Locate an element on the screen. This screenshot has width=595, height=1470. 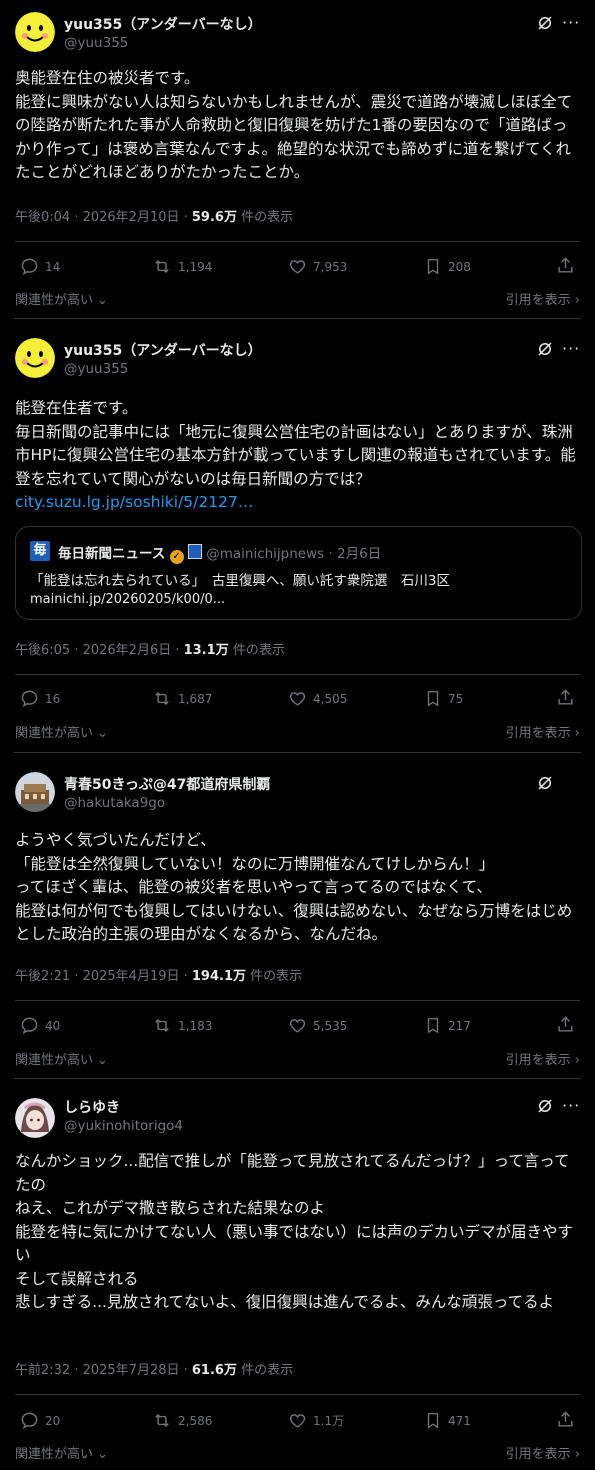
bookmark-button: 217 is located at coordinates (447, 1025).